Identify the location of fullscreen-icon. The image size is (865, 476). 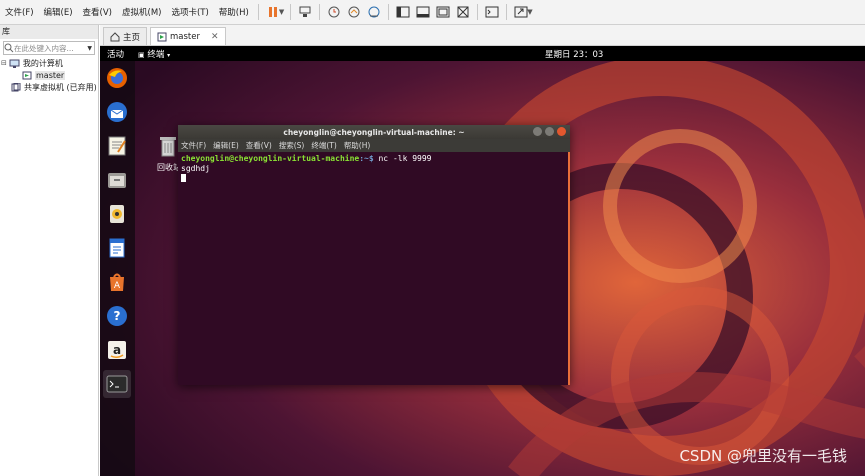
(521, 12).